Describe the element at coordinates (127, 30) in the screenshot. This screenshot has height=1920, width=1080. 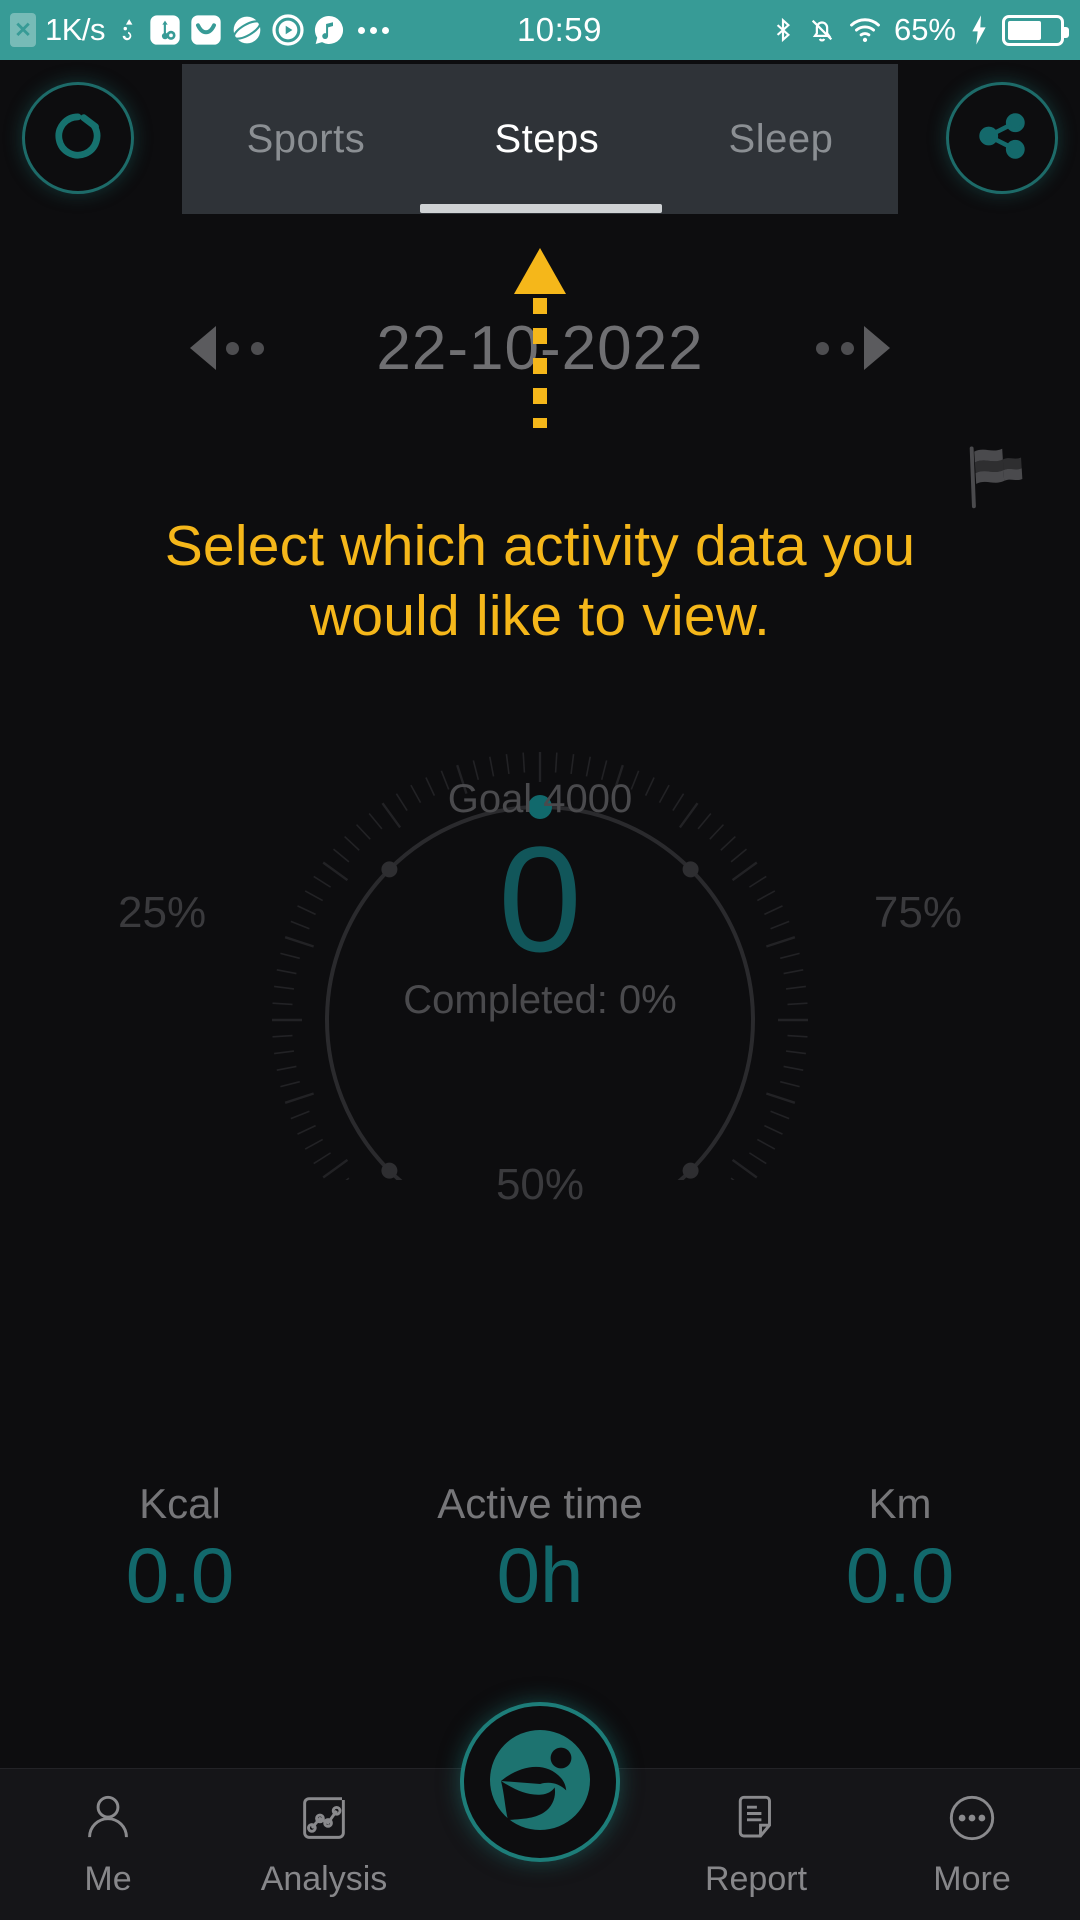
I see `usb-icon` at that location.